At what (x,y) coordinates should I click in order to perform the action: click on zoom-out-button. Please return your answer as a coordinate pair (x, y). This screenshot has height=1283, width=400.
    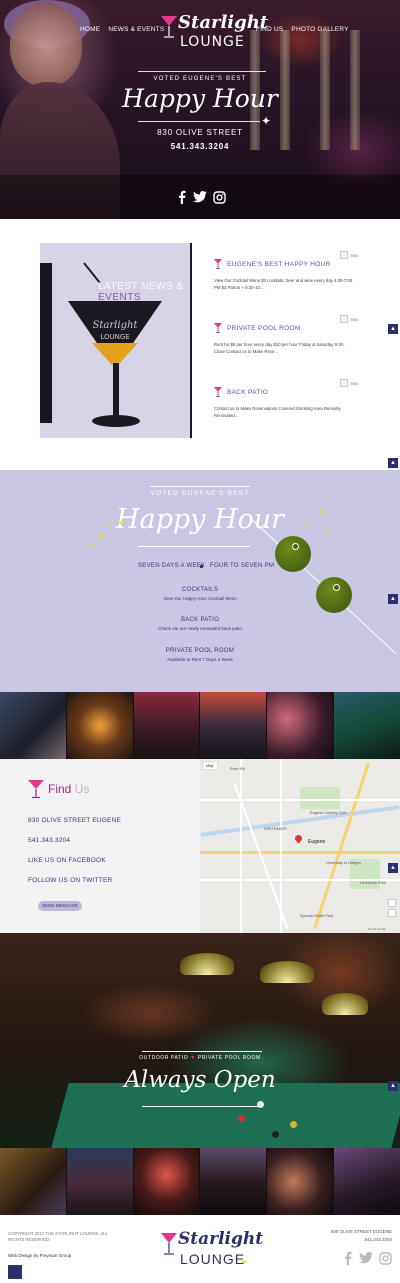
    Looking at the image, I should click on (392, 913).